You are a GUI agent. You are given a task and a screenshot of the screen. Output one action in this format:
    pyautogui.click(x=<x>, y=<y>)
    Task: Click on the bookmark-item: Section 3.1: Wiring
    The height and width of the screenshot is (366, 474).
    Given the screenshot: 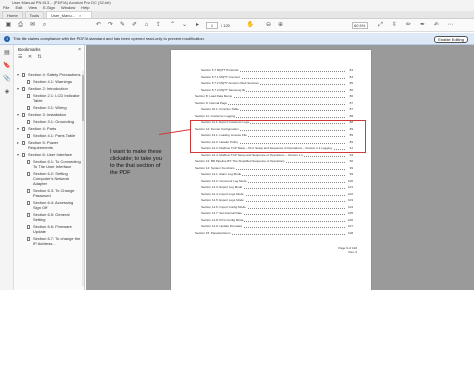 What is the action you would take?
    pyautogui.click(x=49, y=107)
    